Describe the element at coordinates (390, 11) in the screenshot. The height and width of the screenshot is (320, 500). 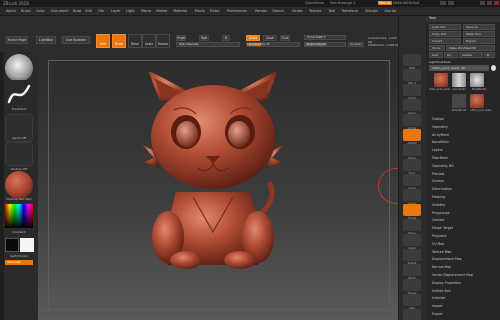
I see `menu-zscript: Zscript` at that location.